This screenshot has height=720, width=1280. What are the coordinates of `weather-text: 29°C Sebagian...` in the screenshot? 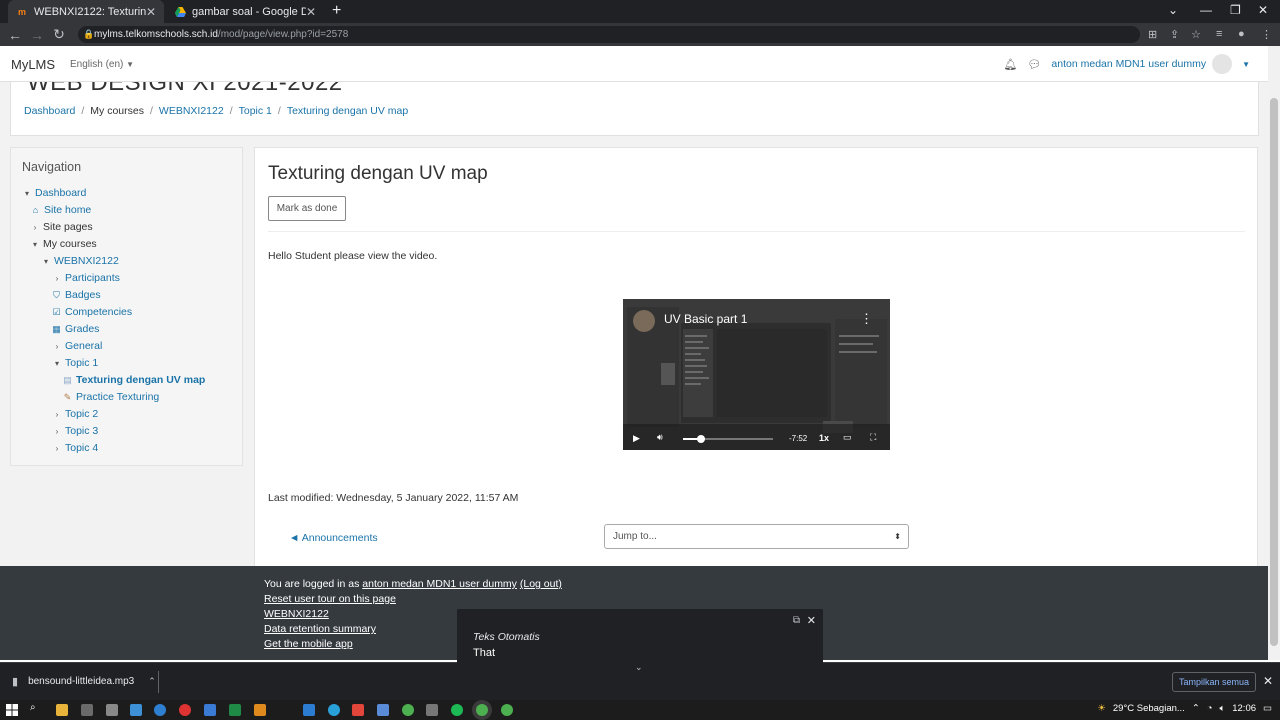 It's located at (1149, 708).